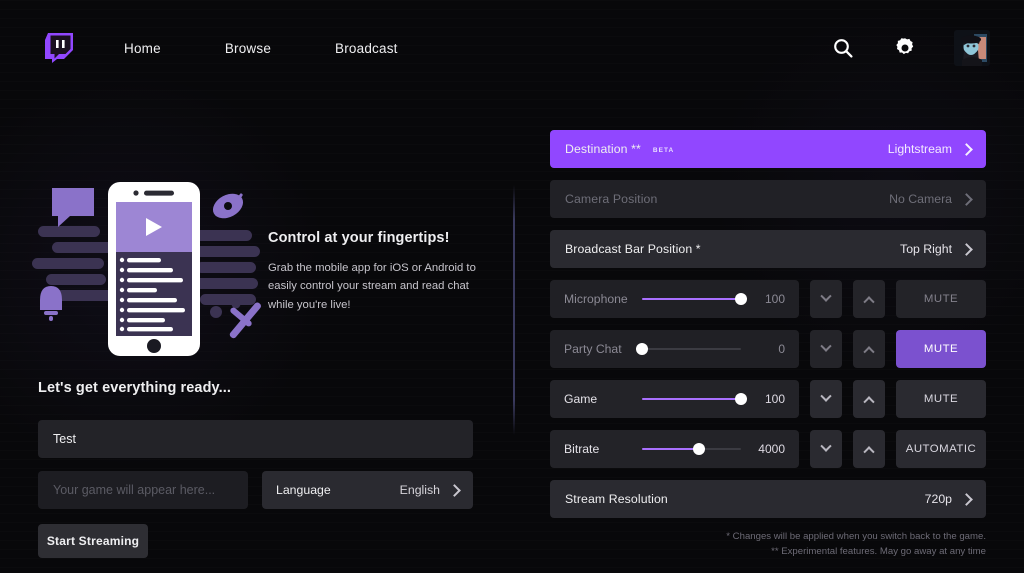  What do you see at coordinates (611, 199) in the screenshot?
I see `camera-position-label: Camera Position` at bounding box center [611, 199].